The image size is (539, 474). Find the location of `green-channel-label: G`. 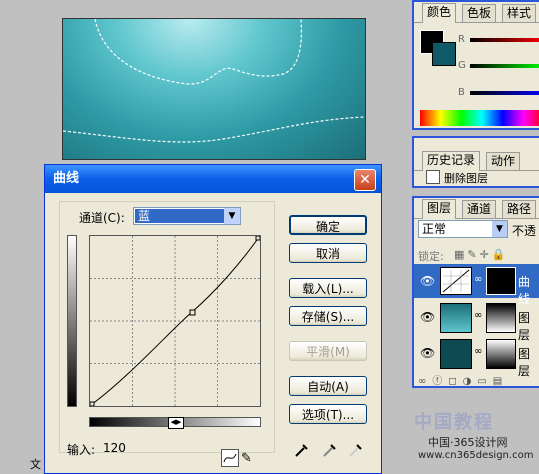

green-channel-label: G is located at coordinates (462, 65).